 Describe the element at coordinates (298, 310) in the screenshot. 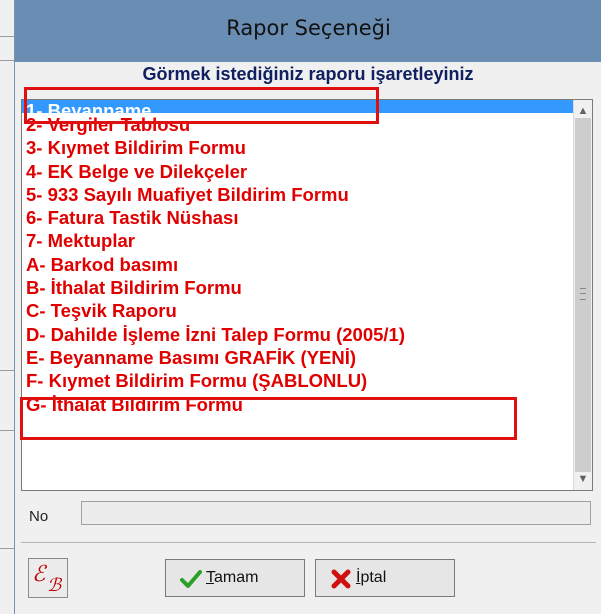

I see `list-item-tesvik-raporu: C- Teşvik Raporu` at that location.